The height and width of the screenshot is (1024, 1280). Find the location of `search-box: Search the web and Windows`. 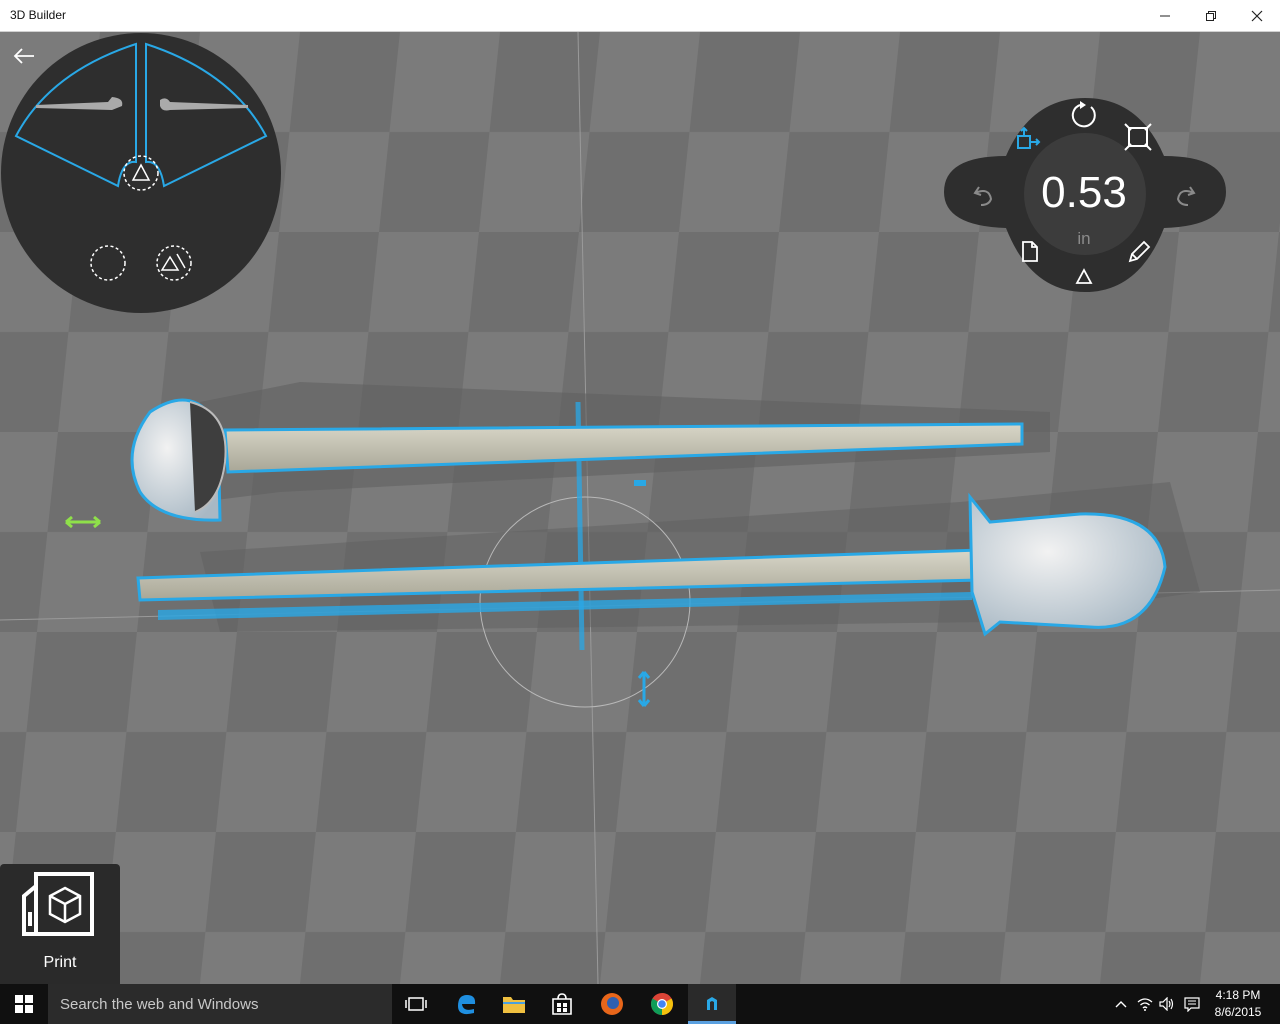

search-box: Search the web and Windows is located at coordinates (220, 1004).